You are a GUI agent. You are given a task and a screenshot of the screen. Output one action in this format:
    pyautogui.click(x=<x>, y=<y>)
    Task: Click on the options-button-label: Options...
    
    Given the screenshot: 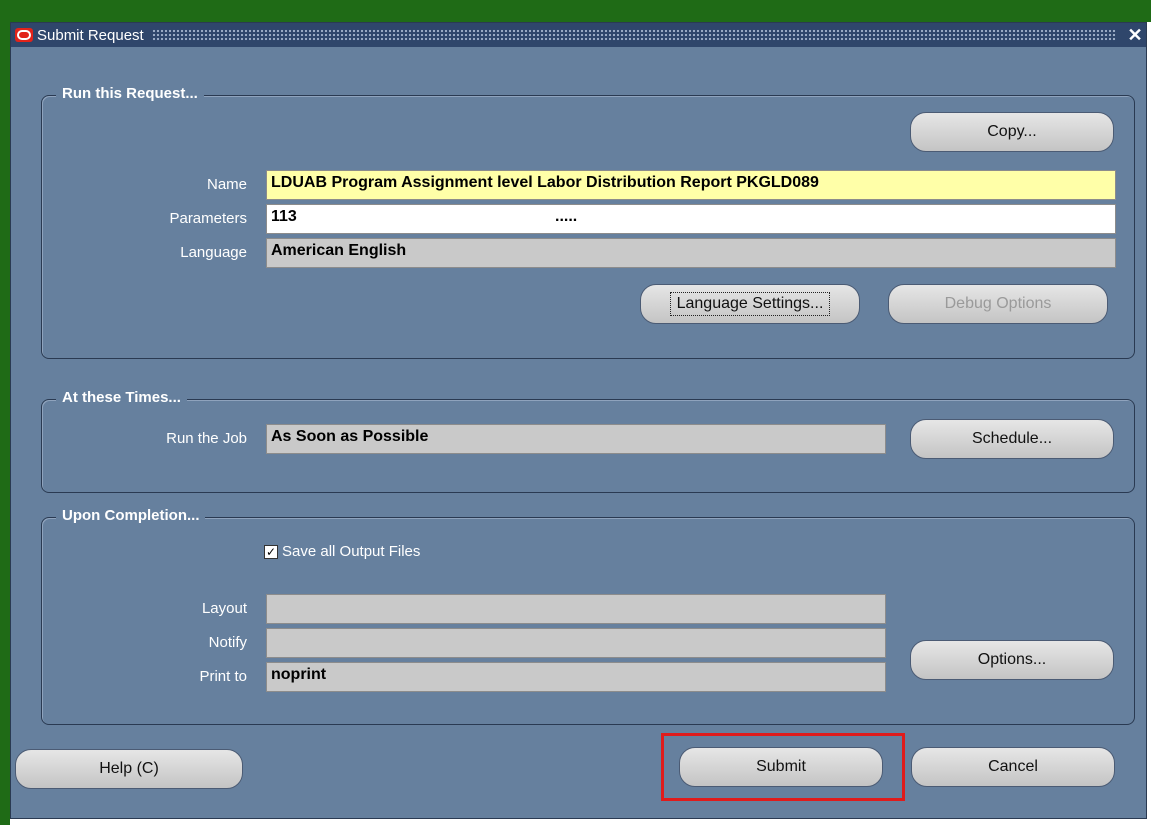 What is the action you would take?
    pyautogui.click(x=1012, y=659)
    